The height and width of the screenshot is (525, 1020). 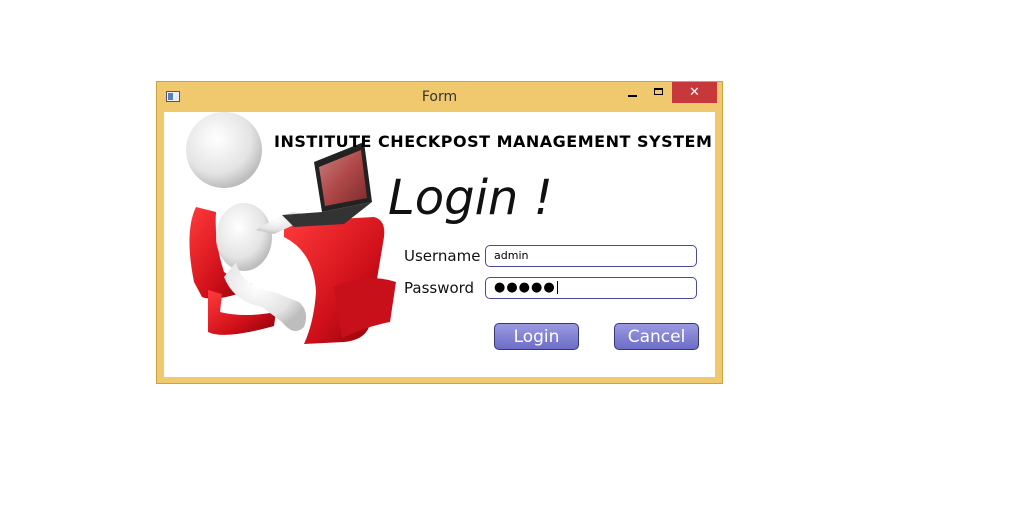 I want to click on close-icon: ✕, so click(x=694, y=92).